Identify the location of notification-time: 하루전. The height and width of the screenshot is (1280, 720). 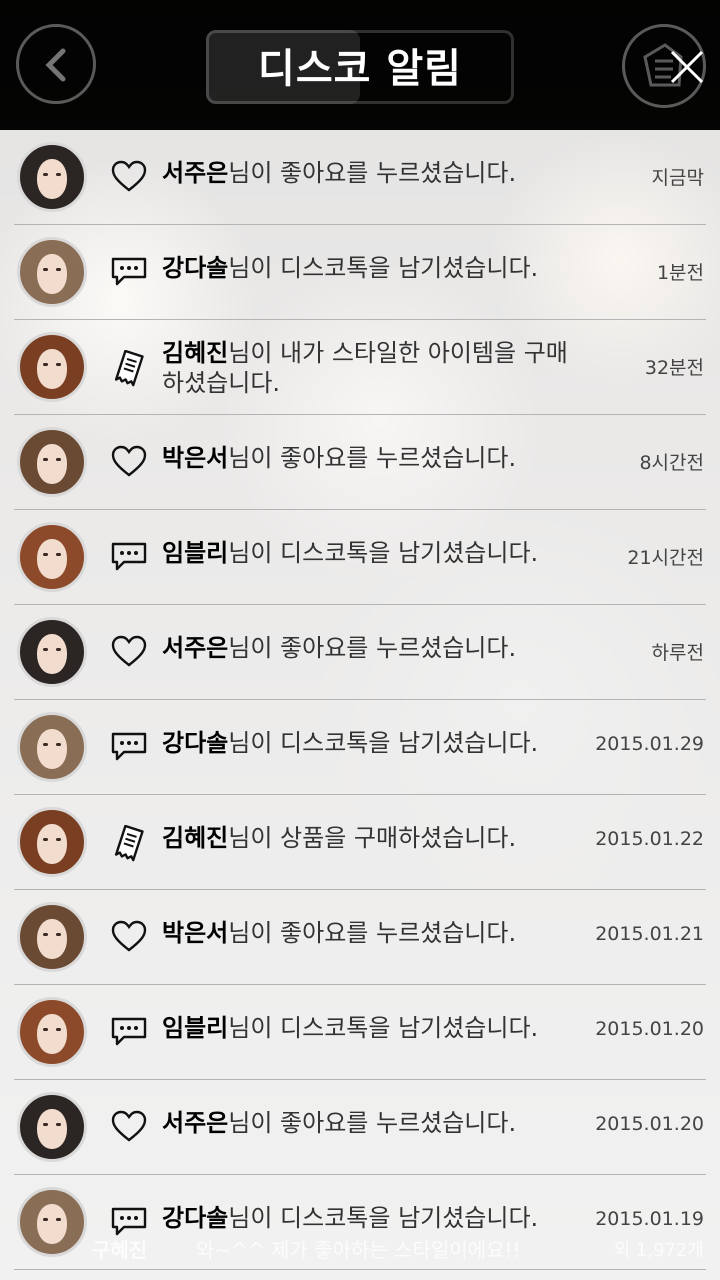
(677, 653).